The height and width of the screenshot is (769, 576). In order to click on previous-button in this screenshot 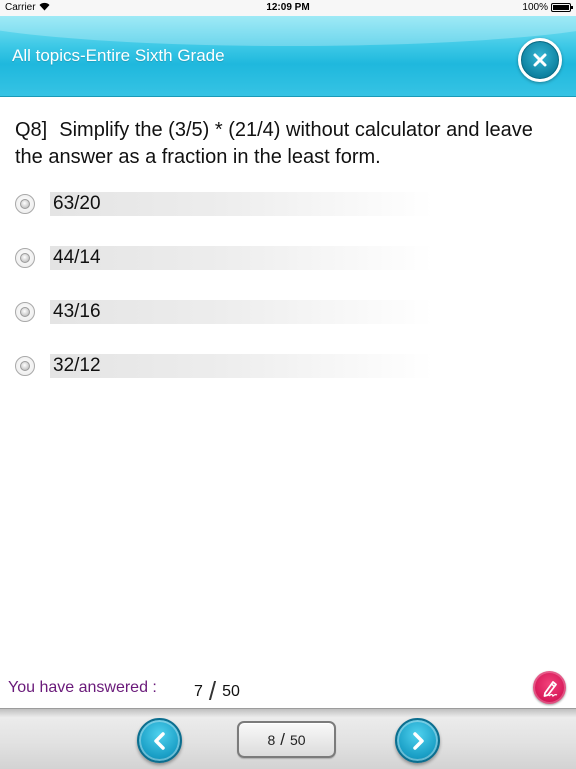, I will do `click(159, 740)`.